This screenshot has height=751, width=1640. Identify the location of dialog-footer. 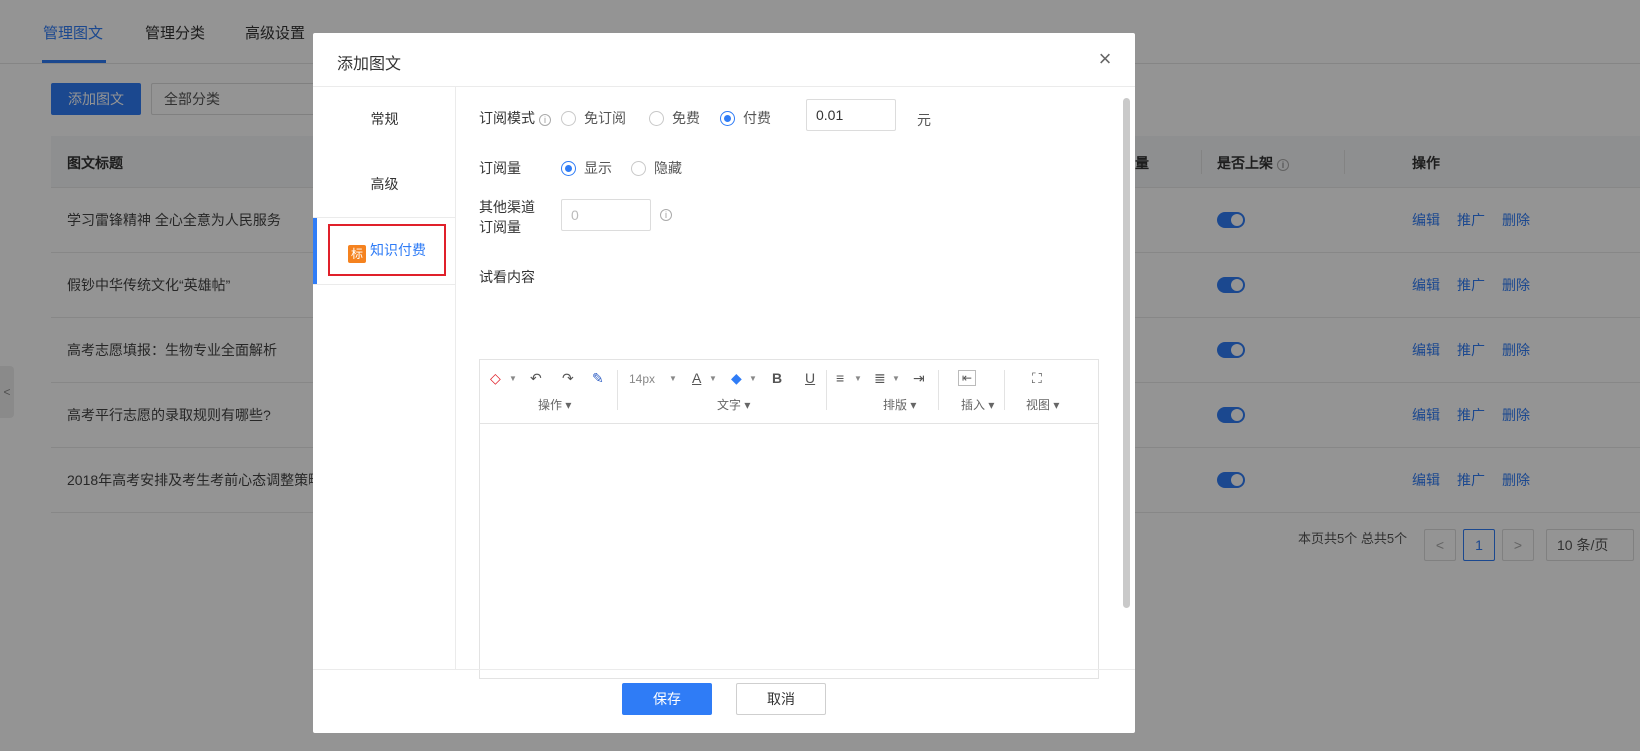
(724, 701).